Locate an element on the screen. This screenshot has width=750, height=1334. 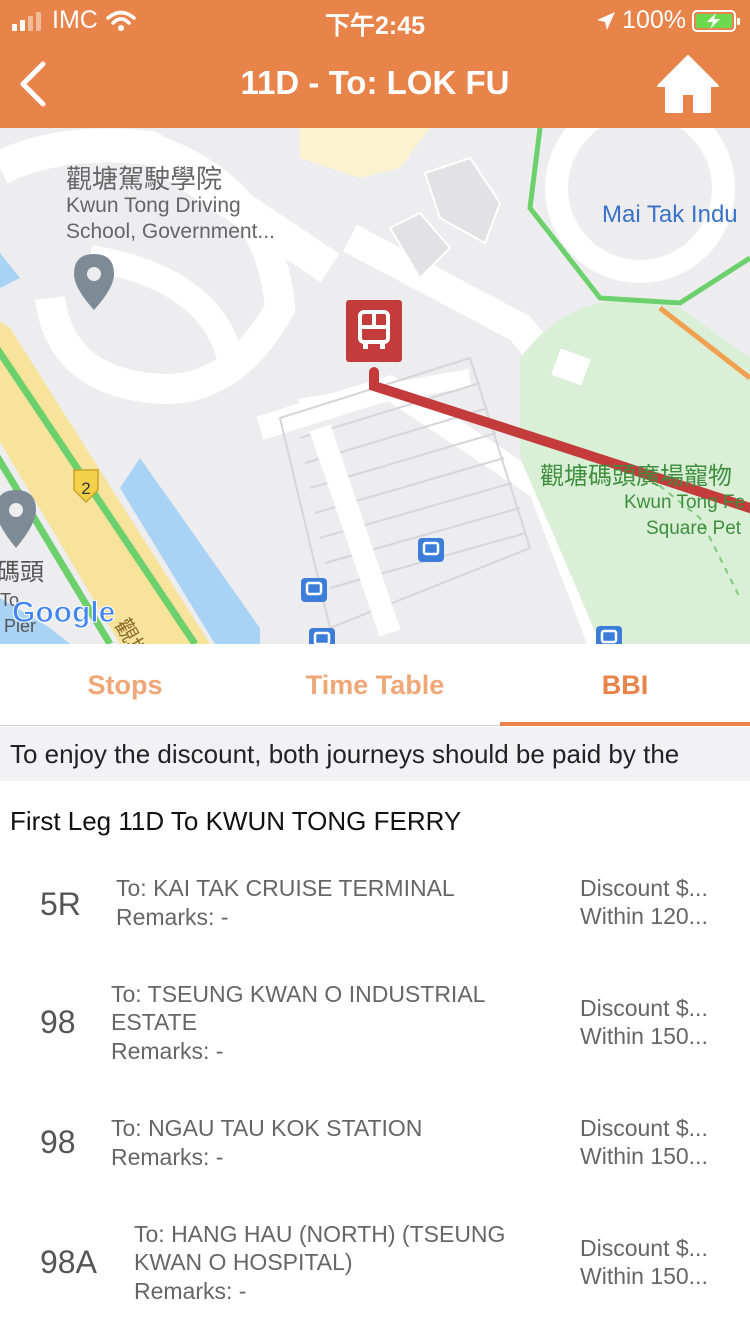
map-label: 觀塘碼頭廣場寵物 is located at coordinates (636, 476).